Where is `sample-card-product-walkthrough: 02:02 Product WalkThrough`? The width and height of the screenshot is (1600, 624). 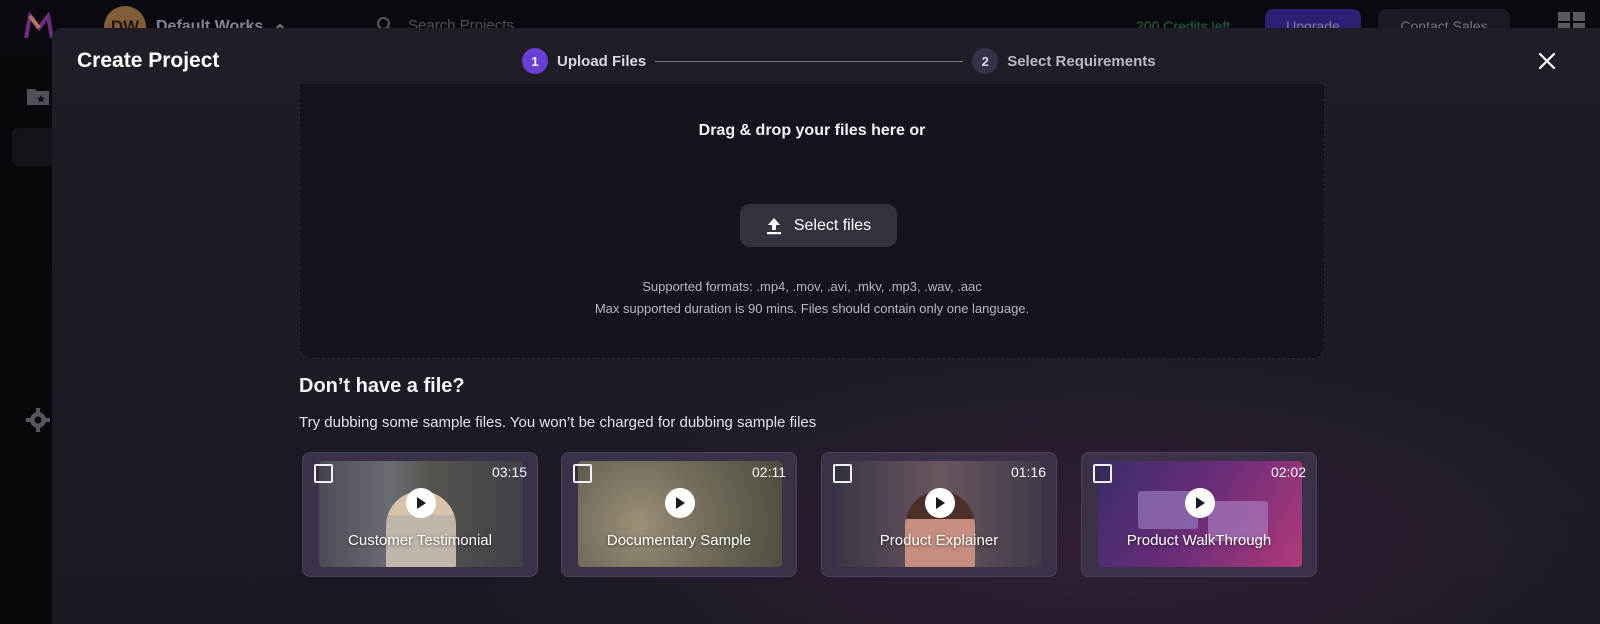 sample-card-product-walkthrough: 02:02 Product WalkThrough is located at coordinates (1199, 514).